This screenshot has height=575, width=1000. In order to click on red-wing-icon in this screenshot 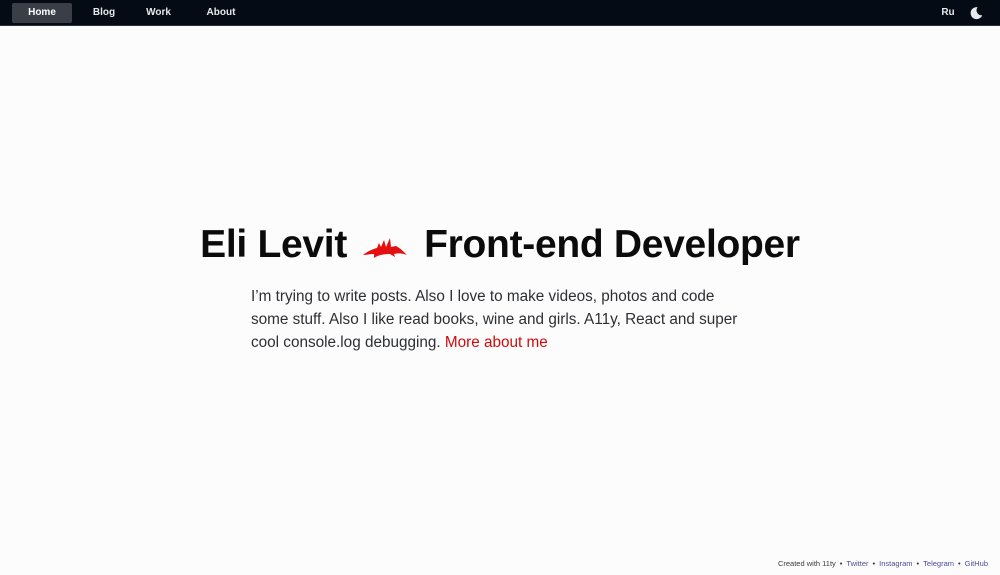, I will do `click(385, 241)`.